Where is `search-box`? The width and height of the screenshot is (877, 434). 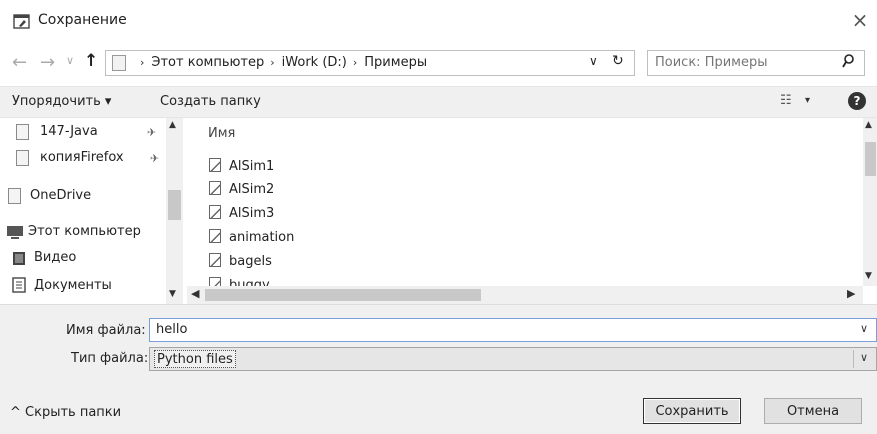 search-box is located at coordinates (756, 63).